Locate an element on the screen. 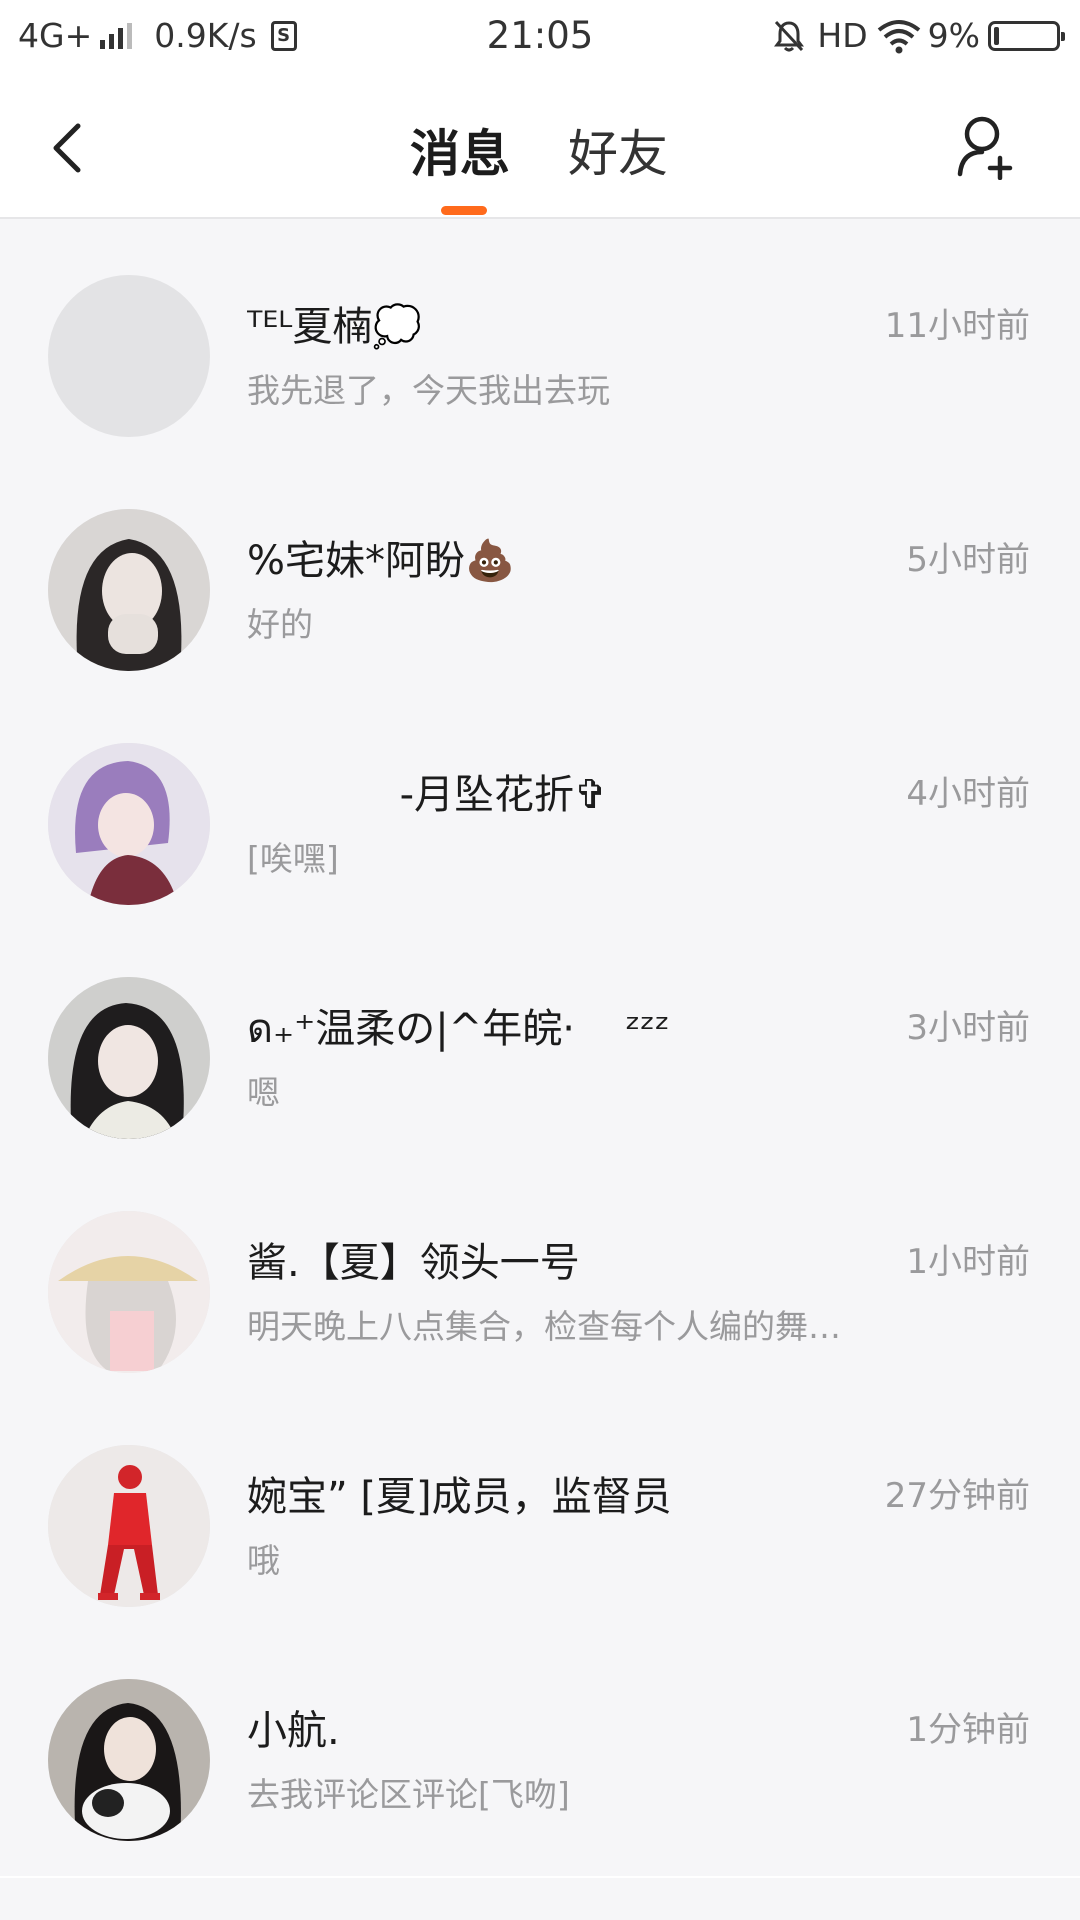 This screenshot has width=1080, height=1920. top-nav-bar: 消息 好友 is located at coordinates (540, 147).